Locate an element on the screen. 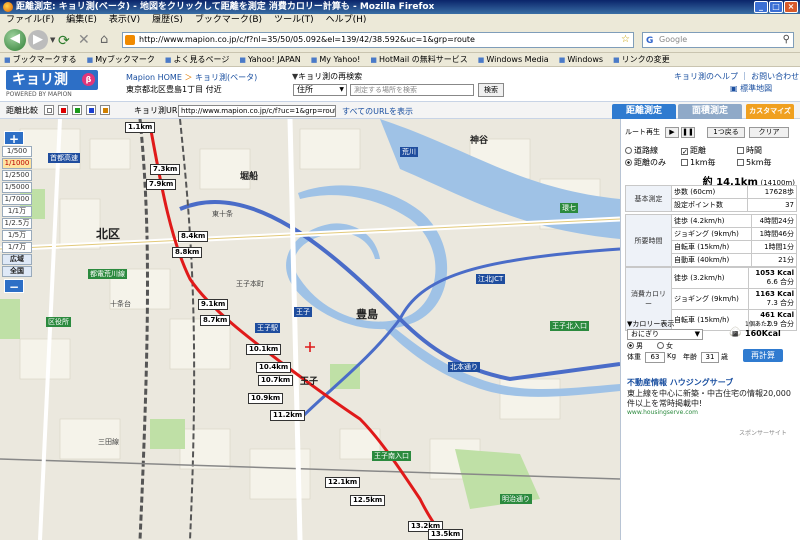  scale-option: 1/5万 is located at coordinates (17, 235).